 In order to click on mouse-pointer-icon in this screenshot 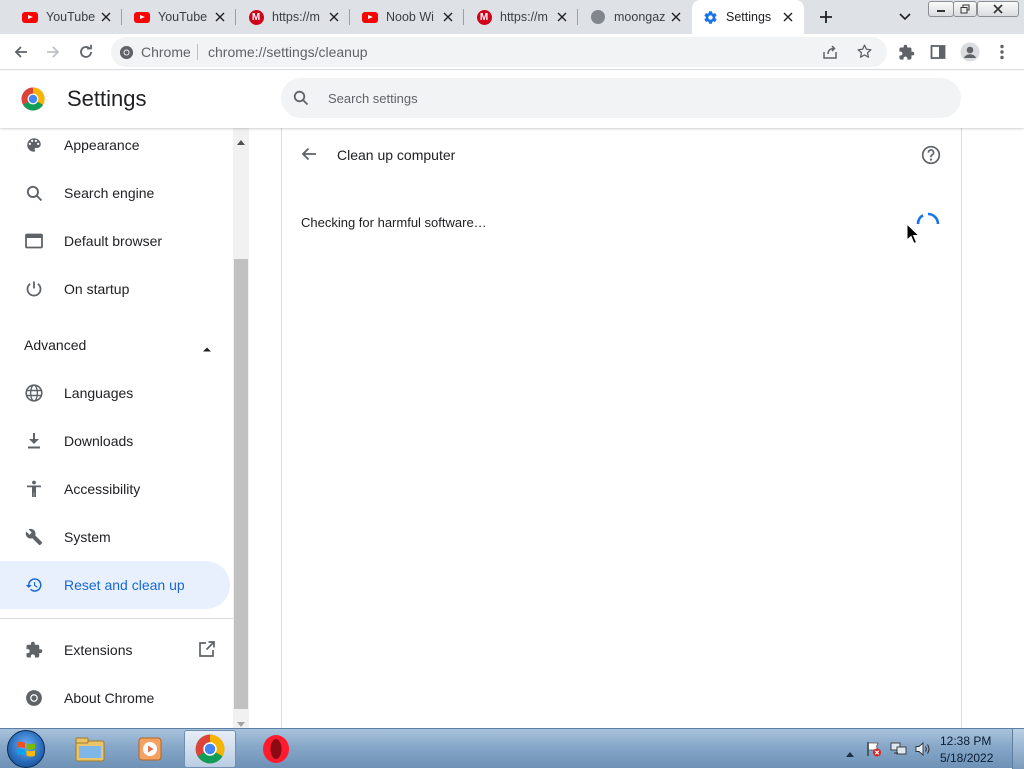, I will do `click(913, 236)`.